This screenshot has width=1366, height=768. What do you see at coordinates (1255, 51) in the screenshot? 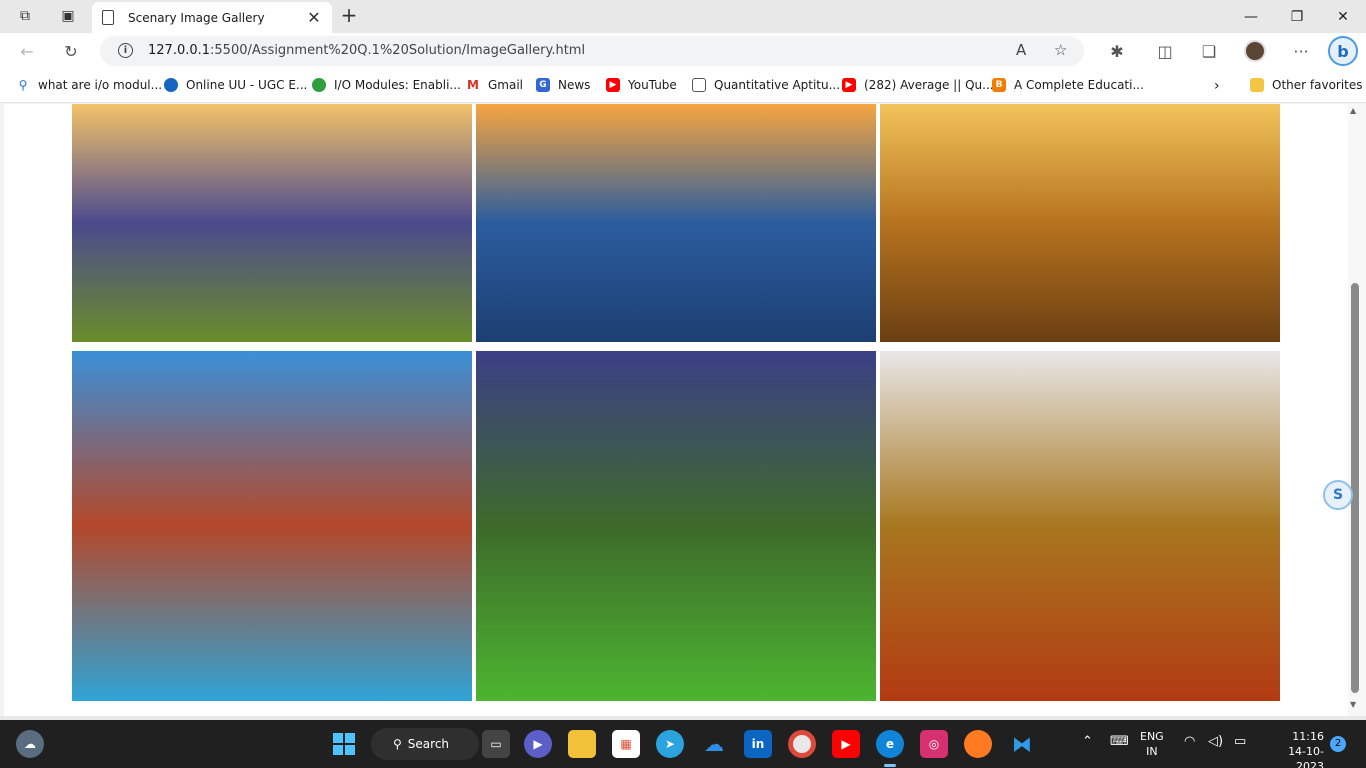
I see `profile-avatar` at bounding box center [1255, 51].